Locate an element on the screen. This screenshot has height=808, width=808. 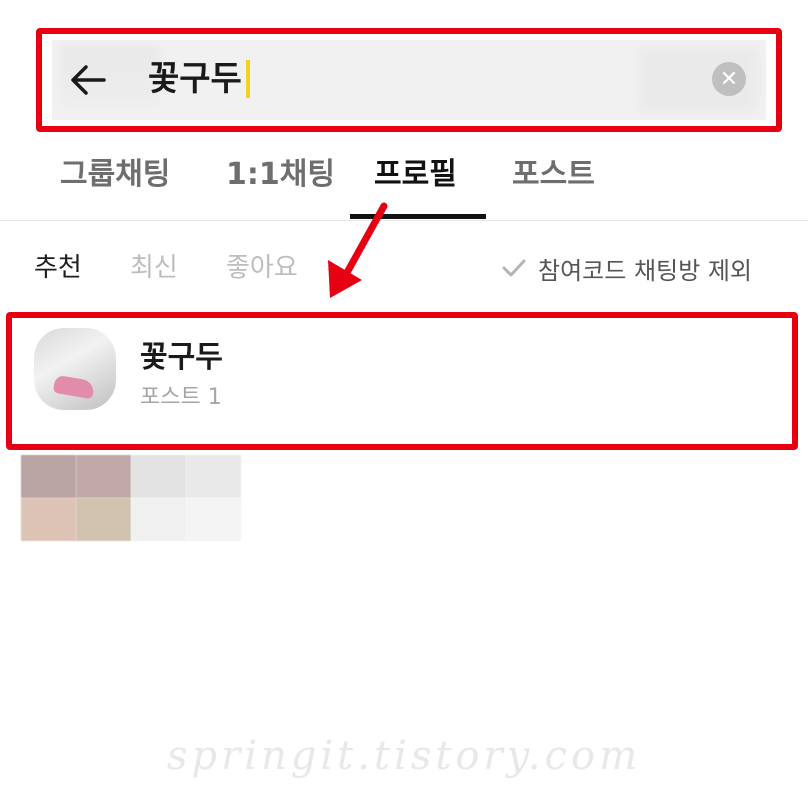
tab-profile: 프로필 is located at coordinates (415, 175).